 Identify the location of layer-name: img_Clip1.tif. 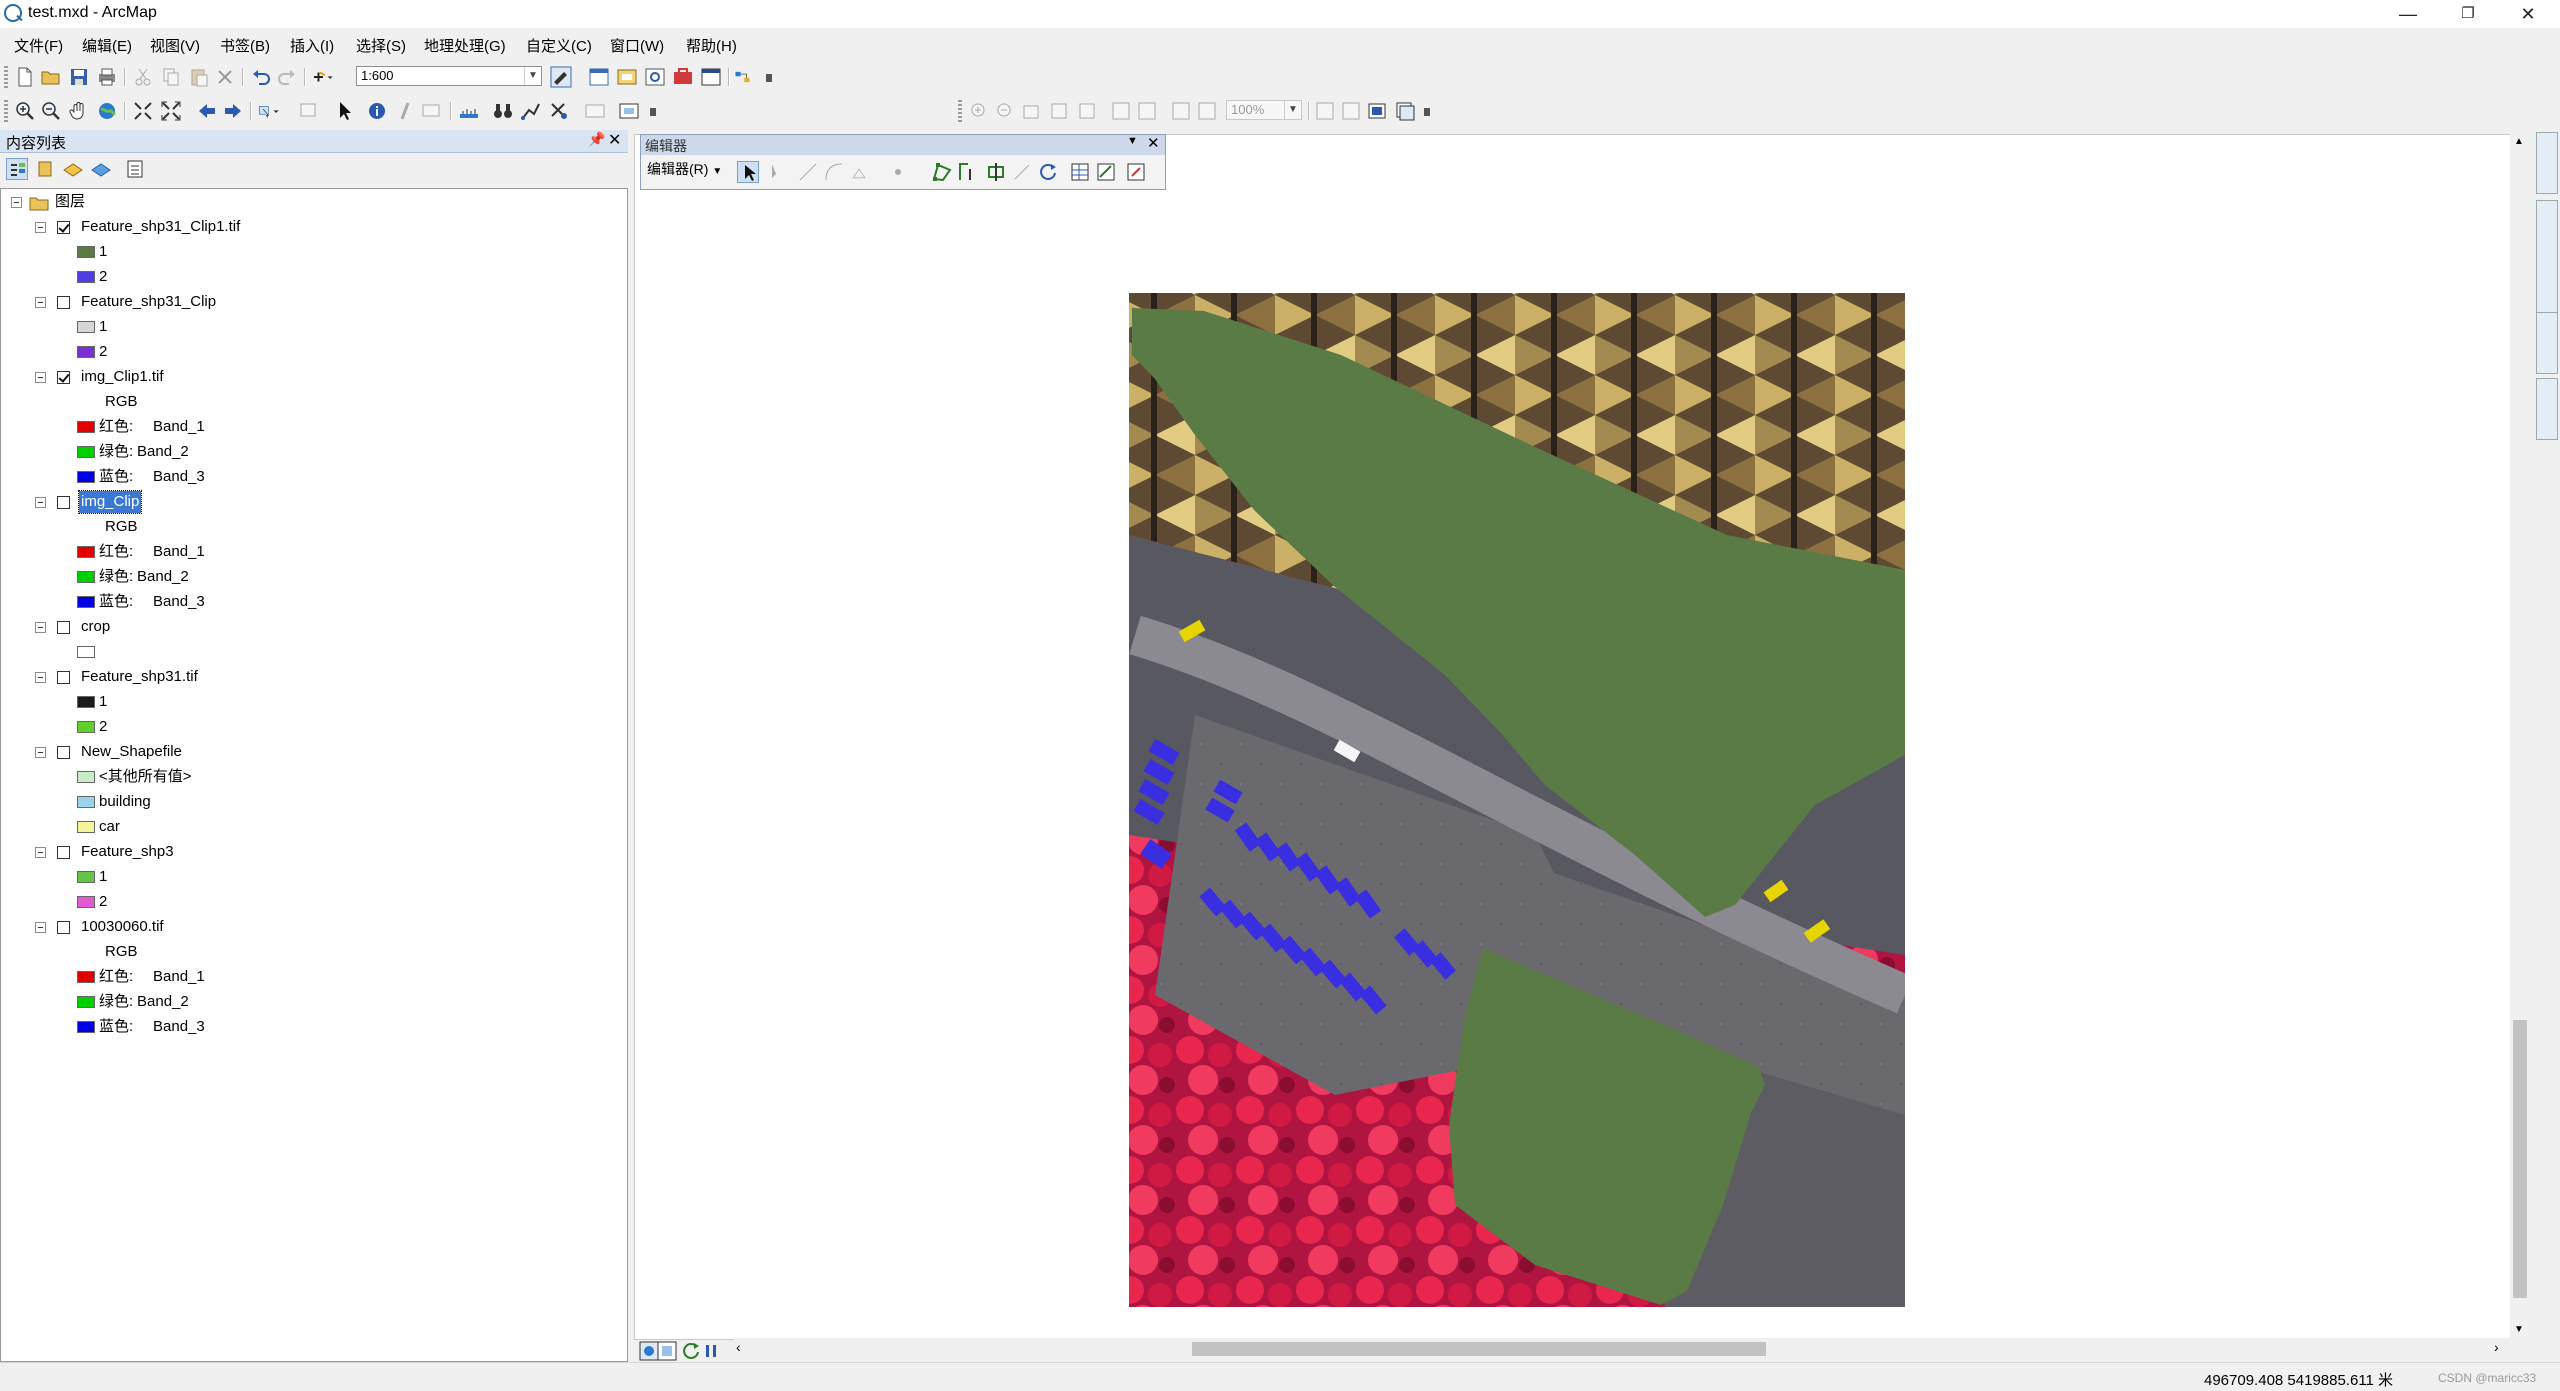
(122, 377).